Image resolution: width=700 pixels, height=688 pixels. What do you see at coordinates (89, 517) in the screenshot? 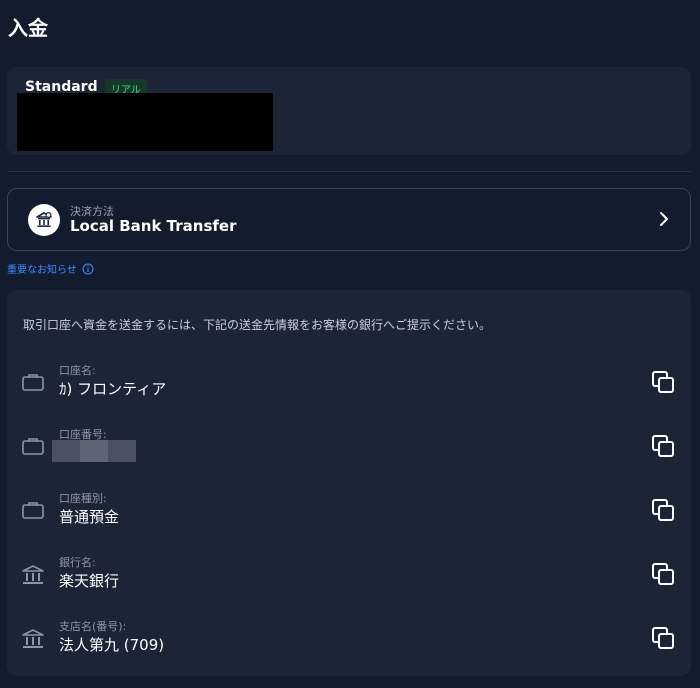
I see `row-value: 普通預金` at bounding box center [89, 517].